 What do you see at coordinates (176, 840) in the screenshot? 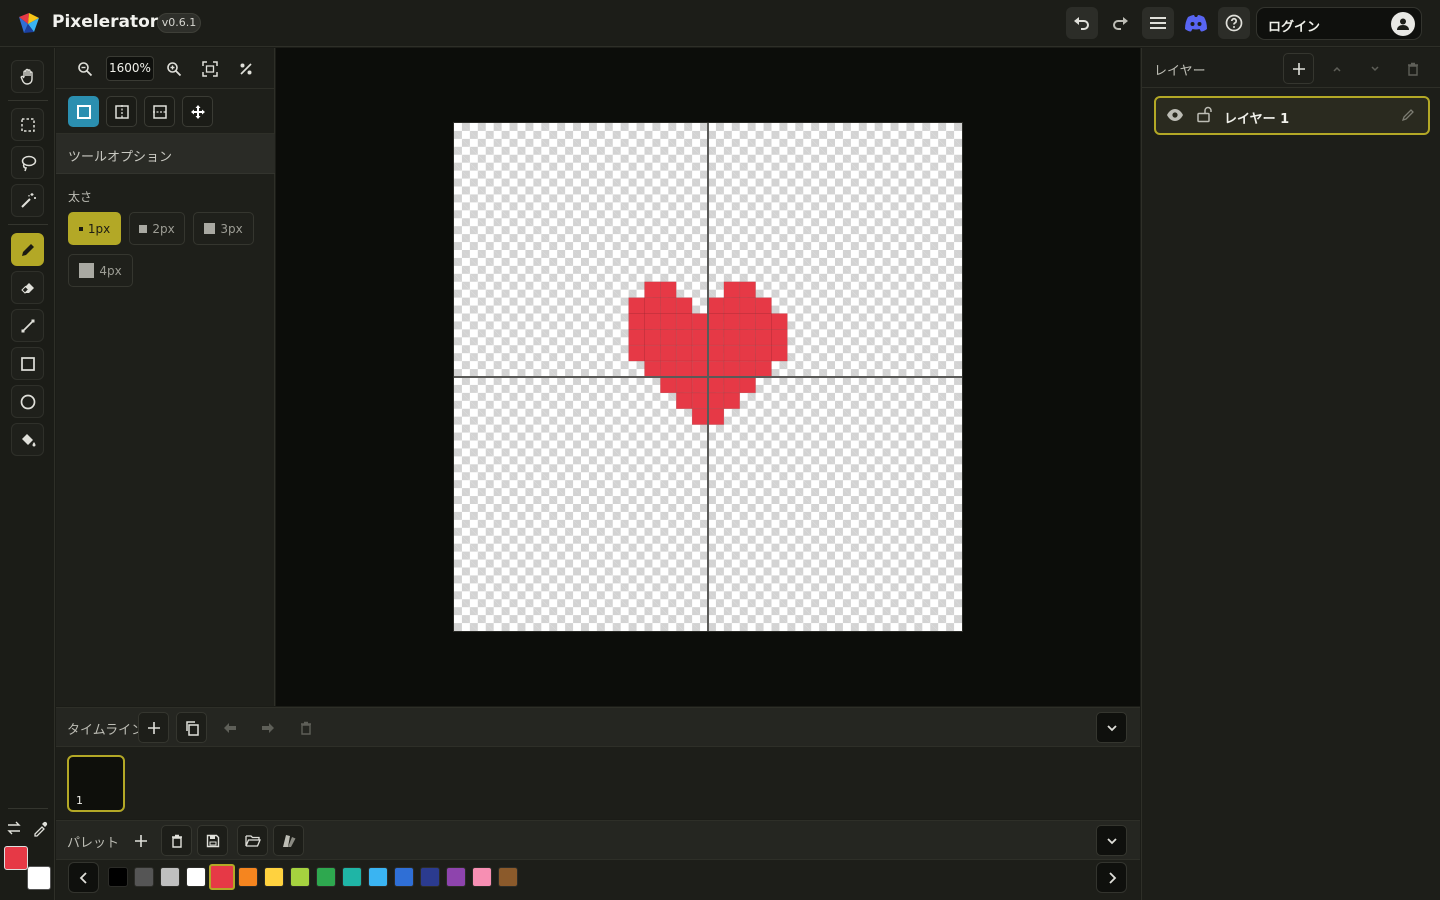
I see `delete-color-button` at bounding box center [176, 840].